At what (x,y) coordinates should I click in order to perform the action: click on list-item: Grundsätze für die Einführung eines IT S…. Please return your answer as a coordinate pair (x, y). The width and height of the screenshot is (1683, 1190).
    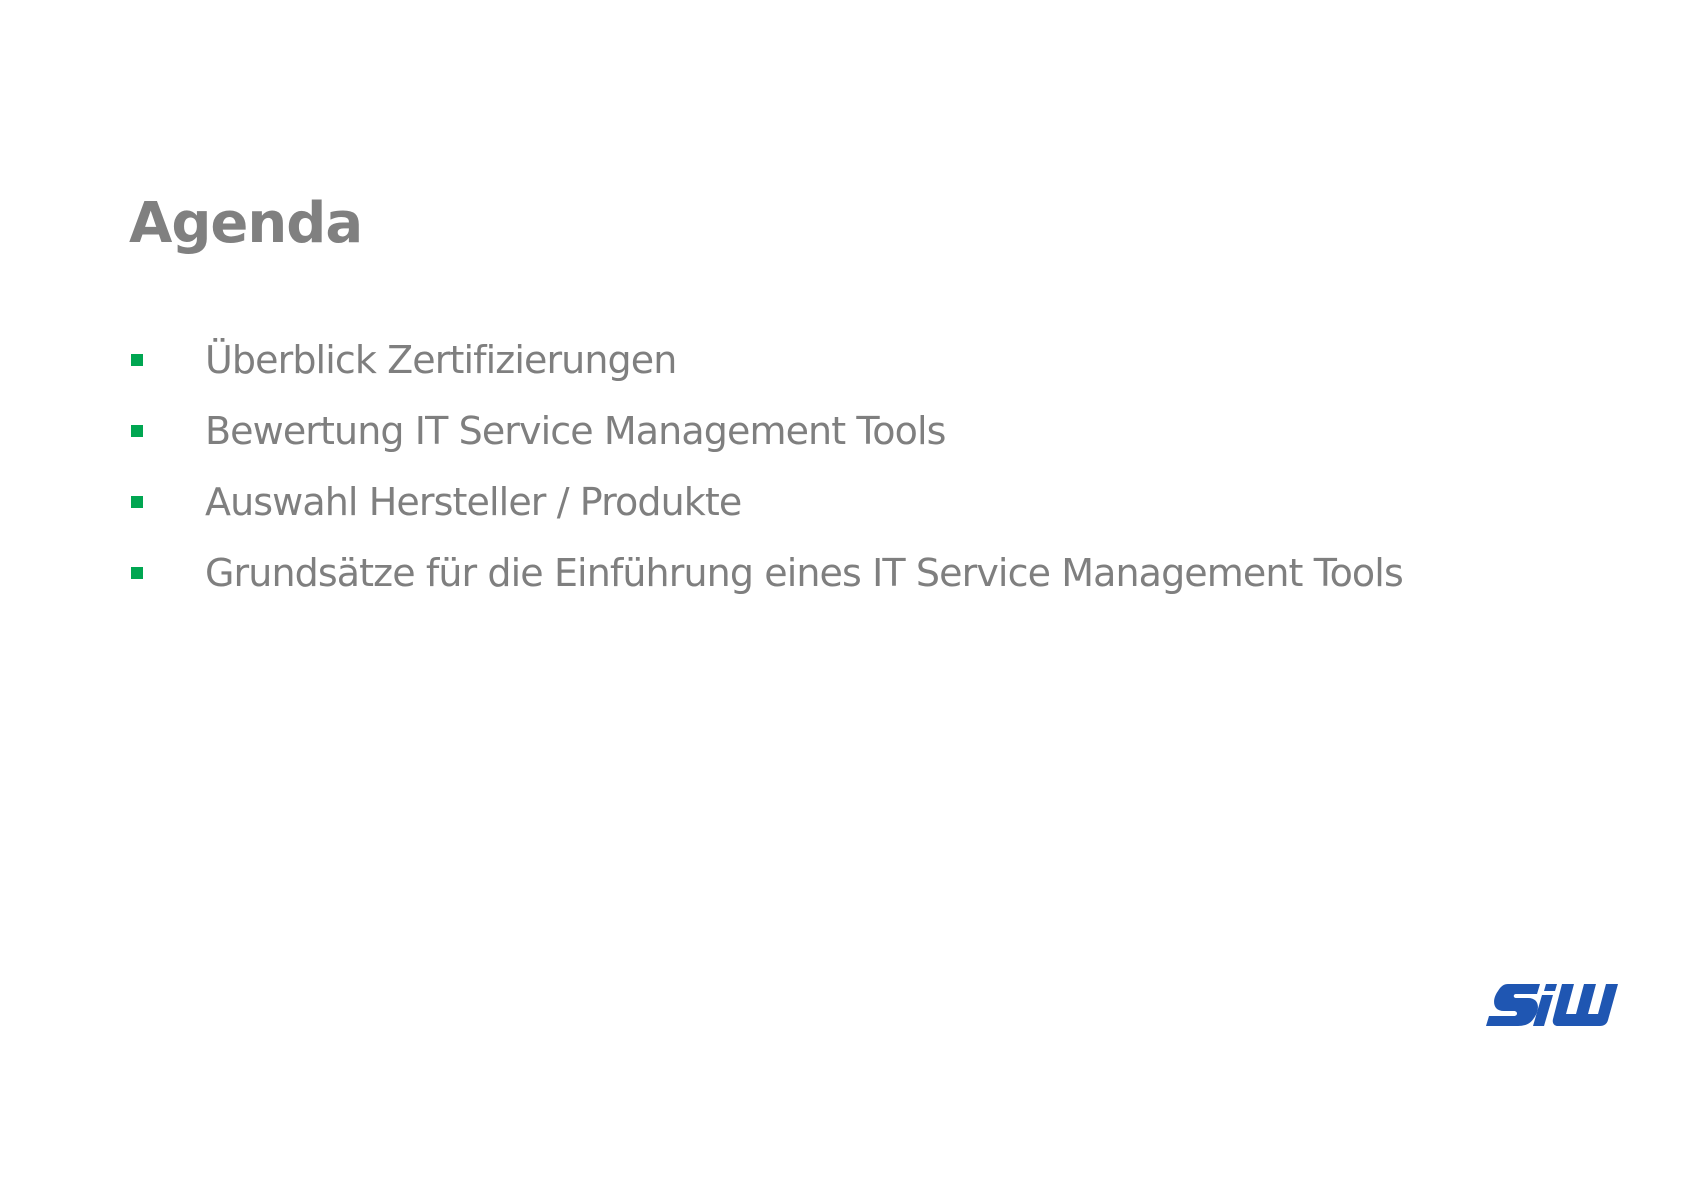
    Looking at the image, I should click on (767, 582).